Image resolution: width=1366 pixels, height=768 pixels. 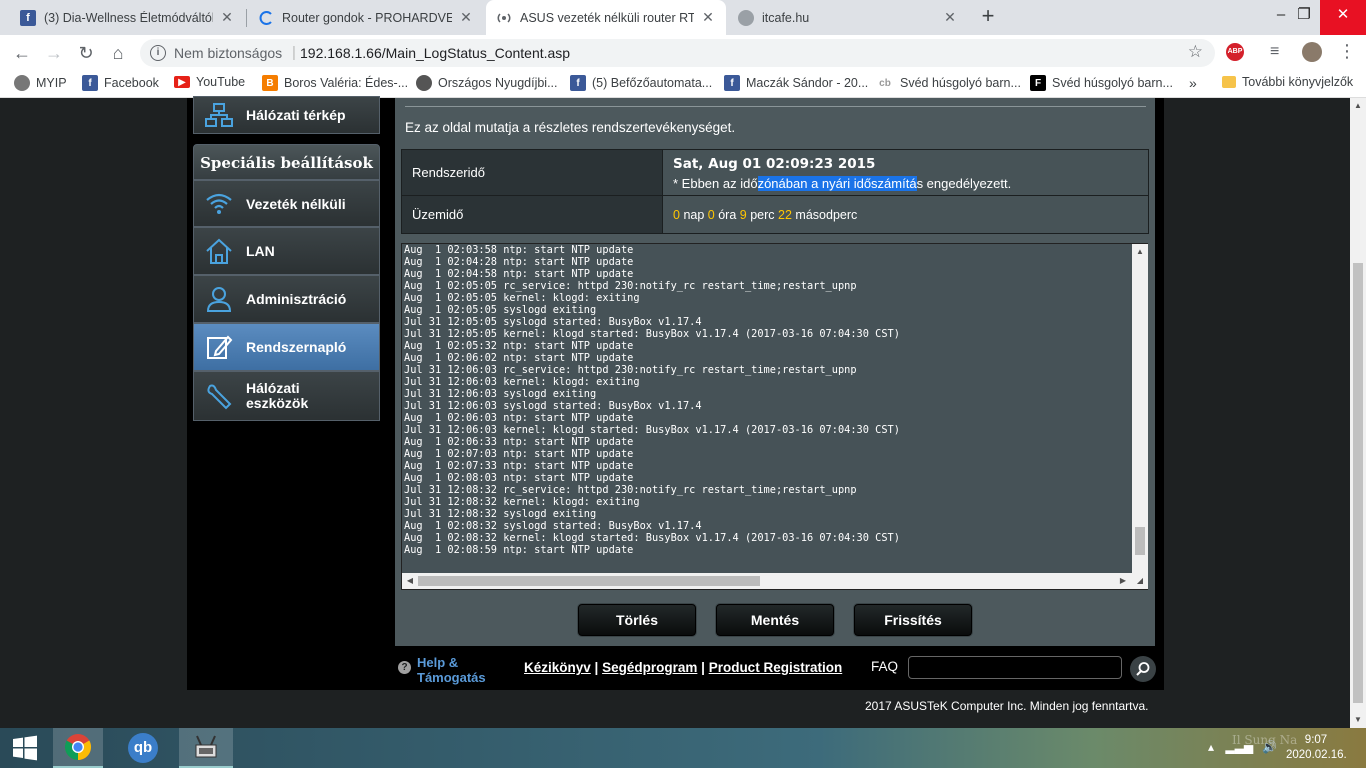 What do you see at coordinates (1015, 667) in the screenshot?
I see `faq-search-input` at bounding box center [1015, 667].